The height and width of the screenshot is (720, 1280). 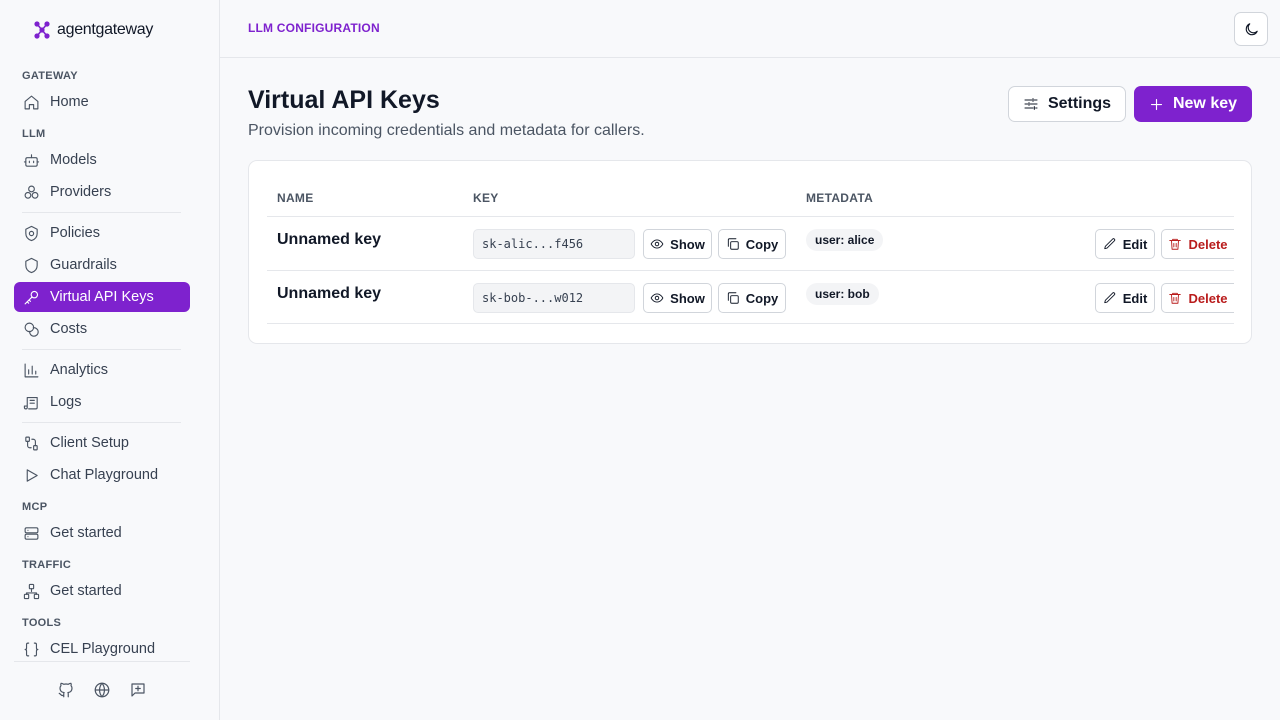 What do you see at coordinates (42, 623) in the screenshot?
I see `section-label-tools: TOOLS` at bounding box center [42, 623].